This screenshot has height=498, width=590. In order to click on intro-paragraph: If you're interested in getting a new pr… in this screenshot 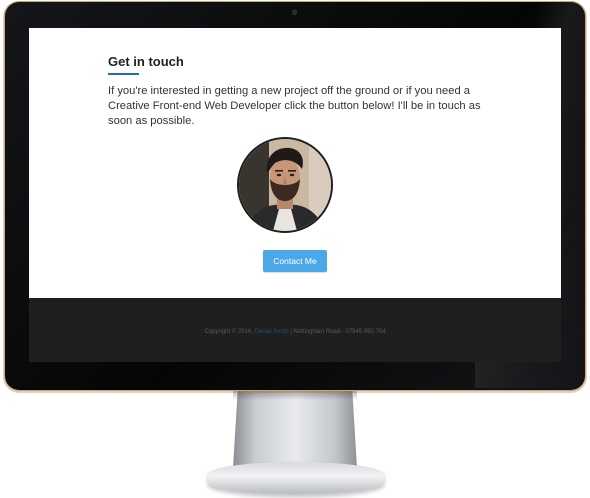, I will do `click(294, 106)`.